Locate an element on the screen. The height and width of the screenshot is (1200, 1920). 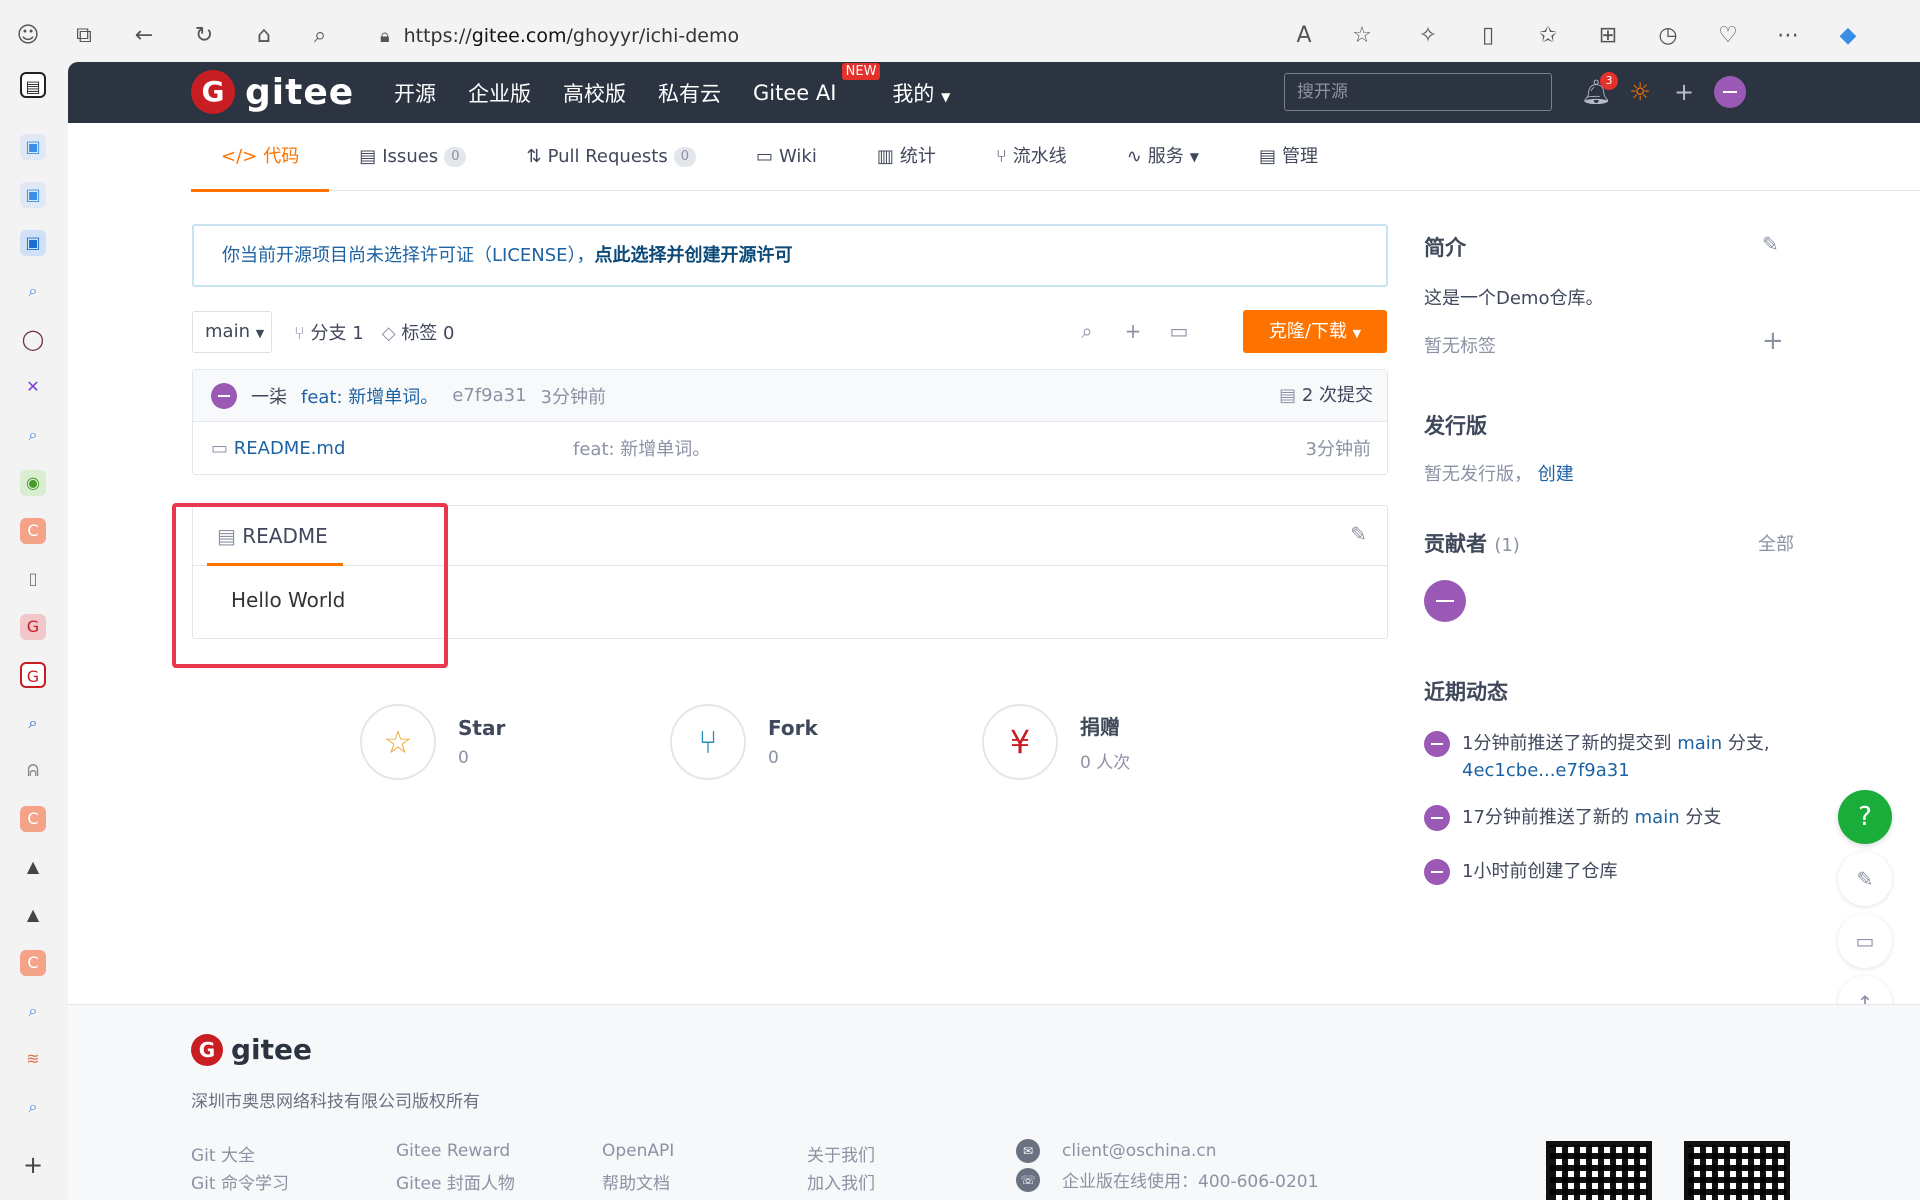
message-button: ▭ is located at coordinates (1865, 941).